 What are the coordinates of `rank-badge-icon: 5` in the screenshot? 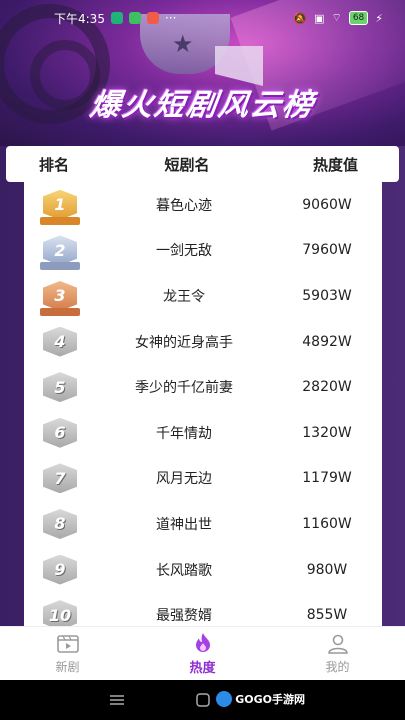 It's located at (60, 387).